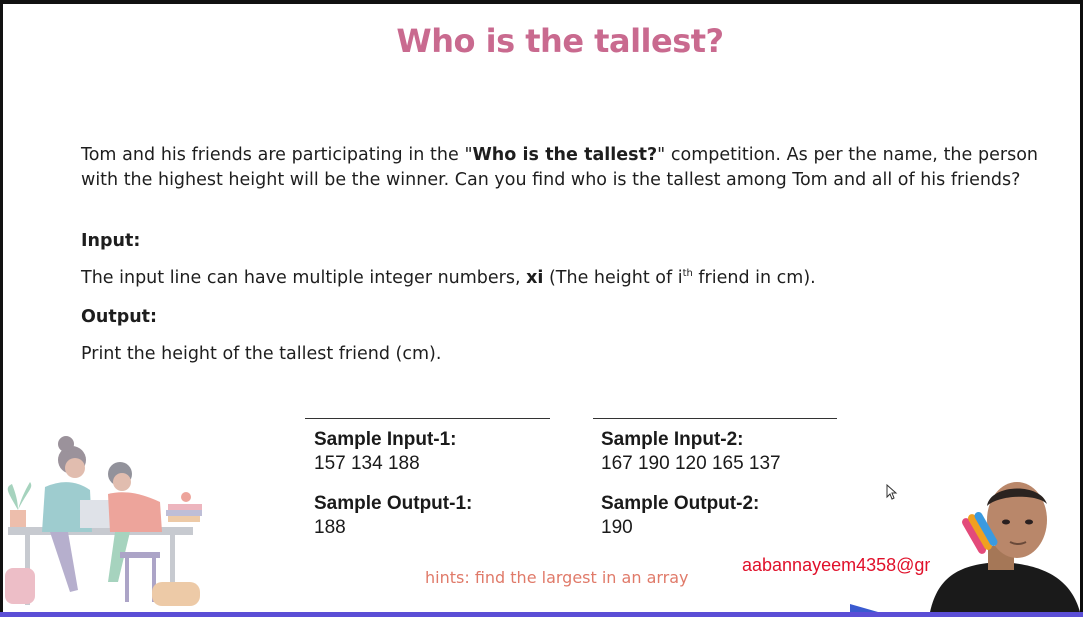 The image size is (1083, 617). Describe the element at coordinates (672, 439) in the screenshot. I see `sample-input-2-label: Sample Input-2:` at that location.